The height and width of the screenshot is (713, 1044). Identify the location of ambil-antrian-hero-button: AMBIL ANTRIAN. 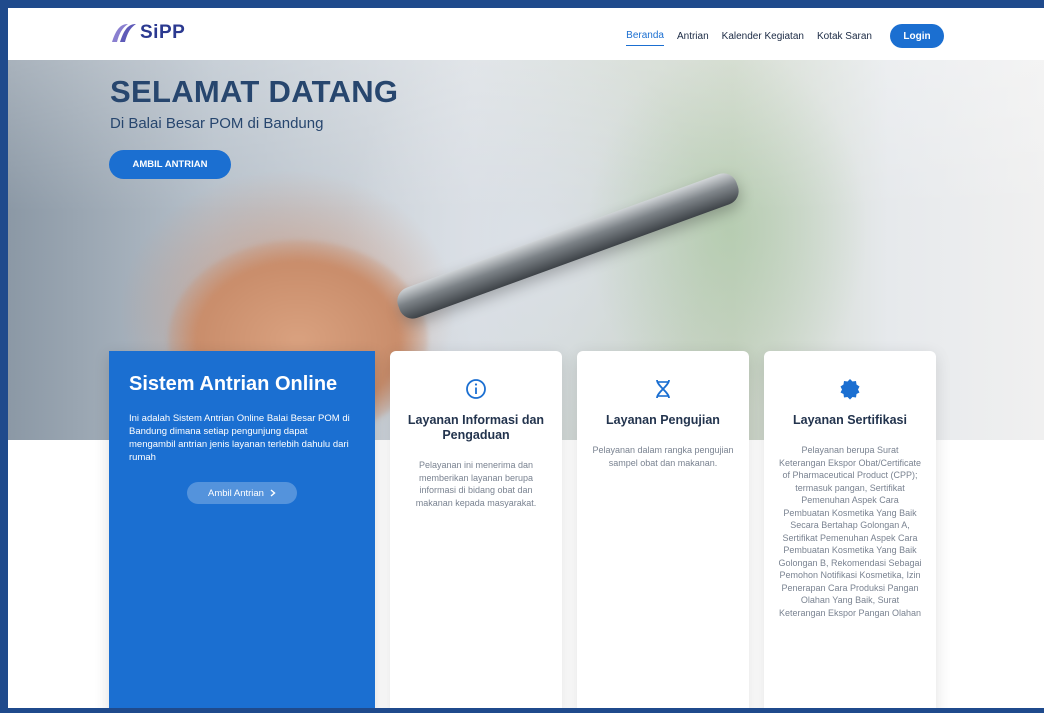
(170, 164).